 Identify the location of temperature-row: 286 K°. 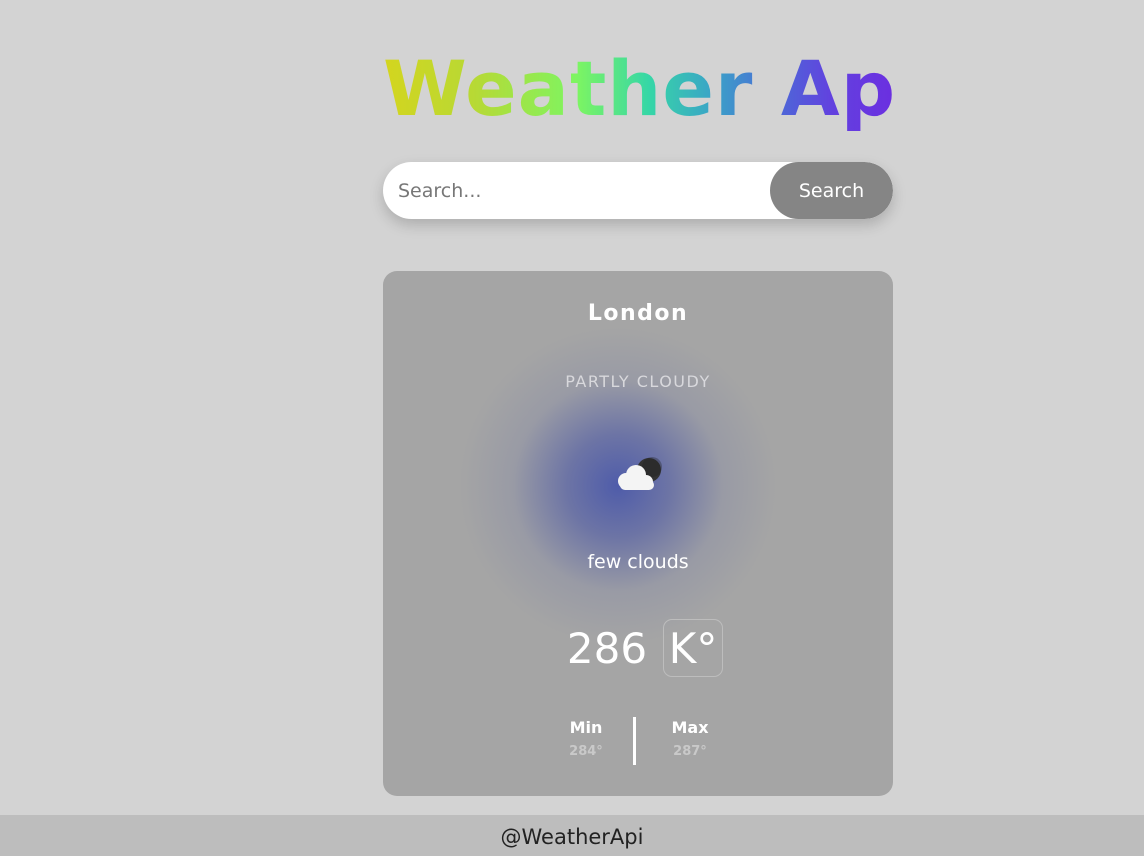
(638, 648).